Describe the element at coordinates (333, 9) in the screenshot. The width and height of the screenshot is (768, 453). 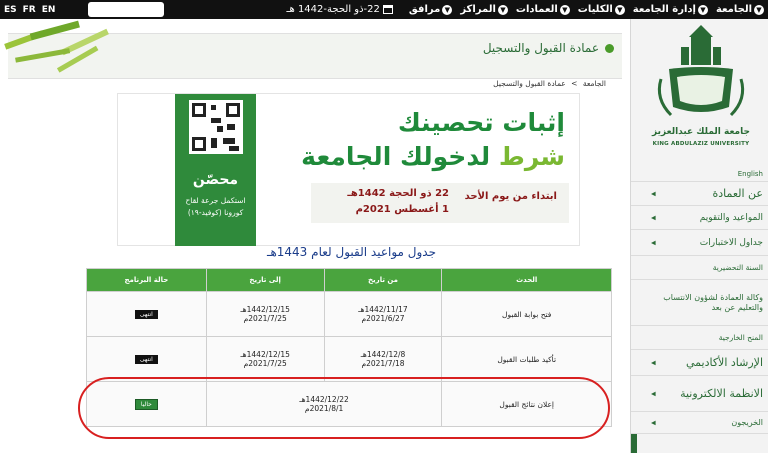
I see `date-text: 22-ذو الحجة-1442 هـ` at that location.